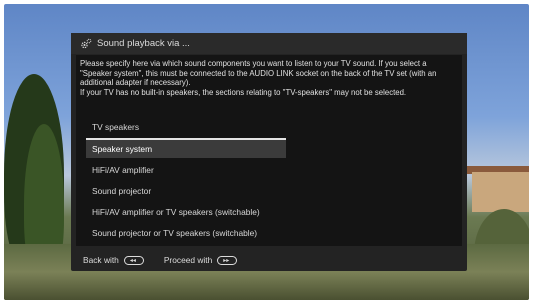 The height and width of the screenshot is (304, 533). Describe the element at coordinates (186, 148) in the screenshot. I see `option-speaker-system: Speaker system` at that location.